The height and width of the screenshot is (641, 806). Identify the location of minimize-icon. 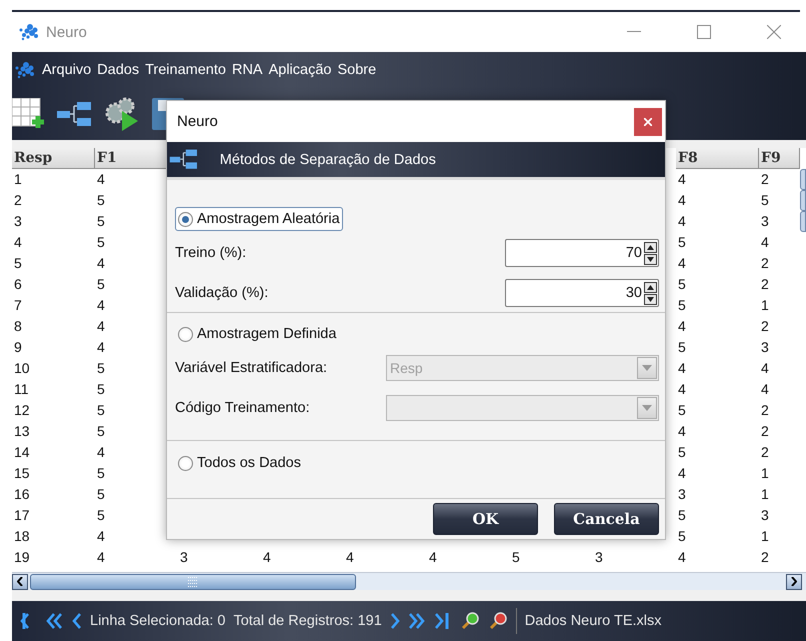
(634, 32).